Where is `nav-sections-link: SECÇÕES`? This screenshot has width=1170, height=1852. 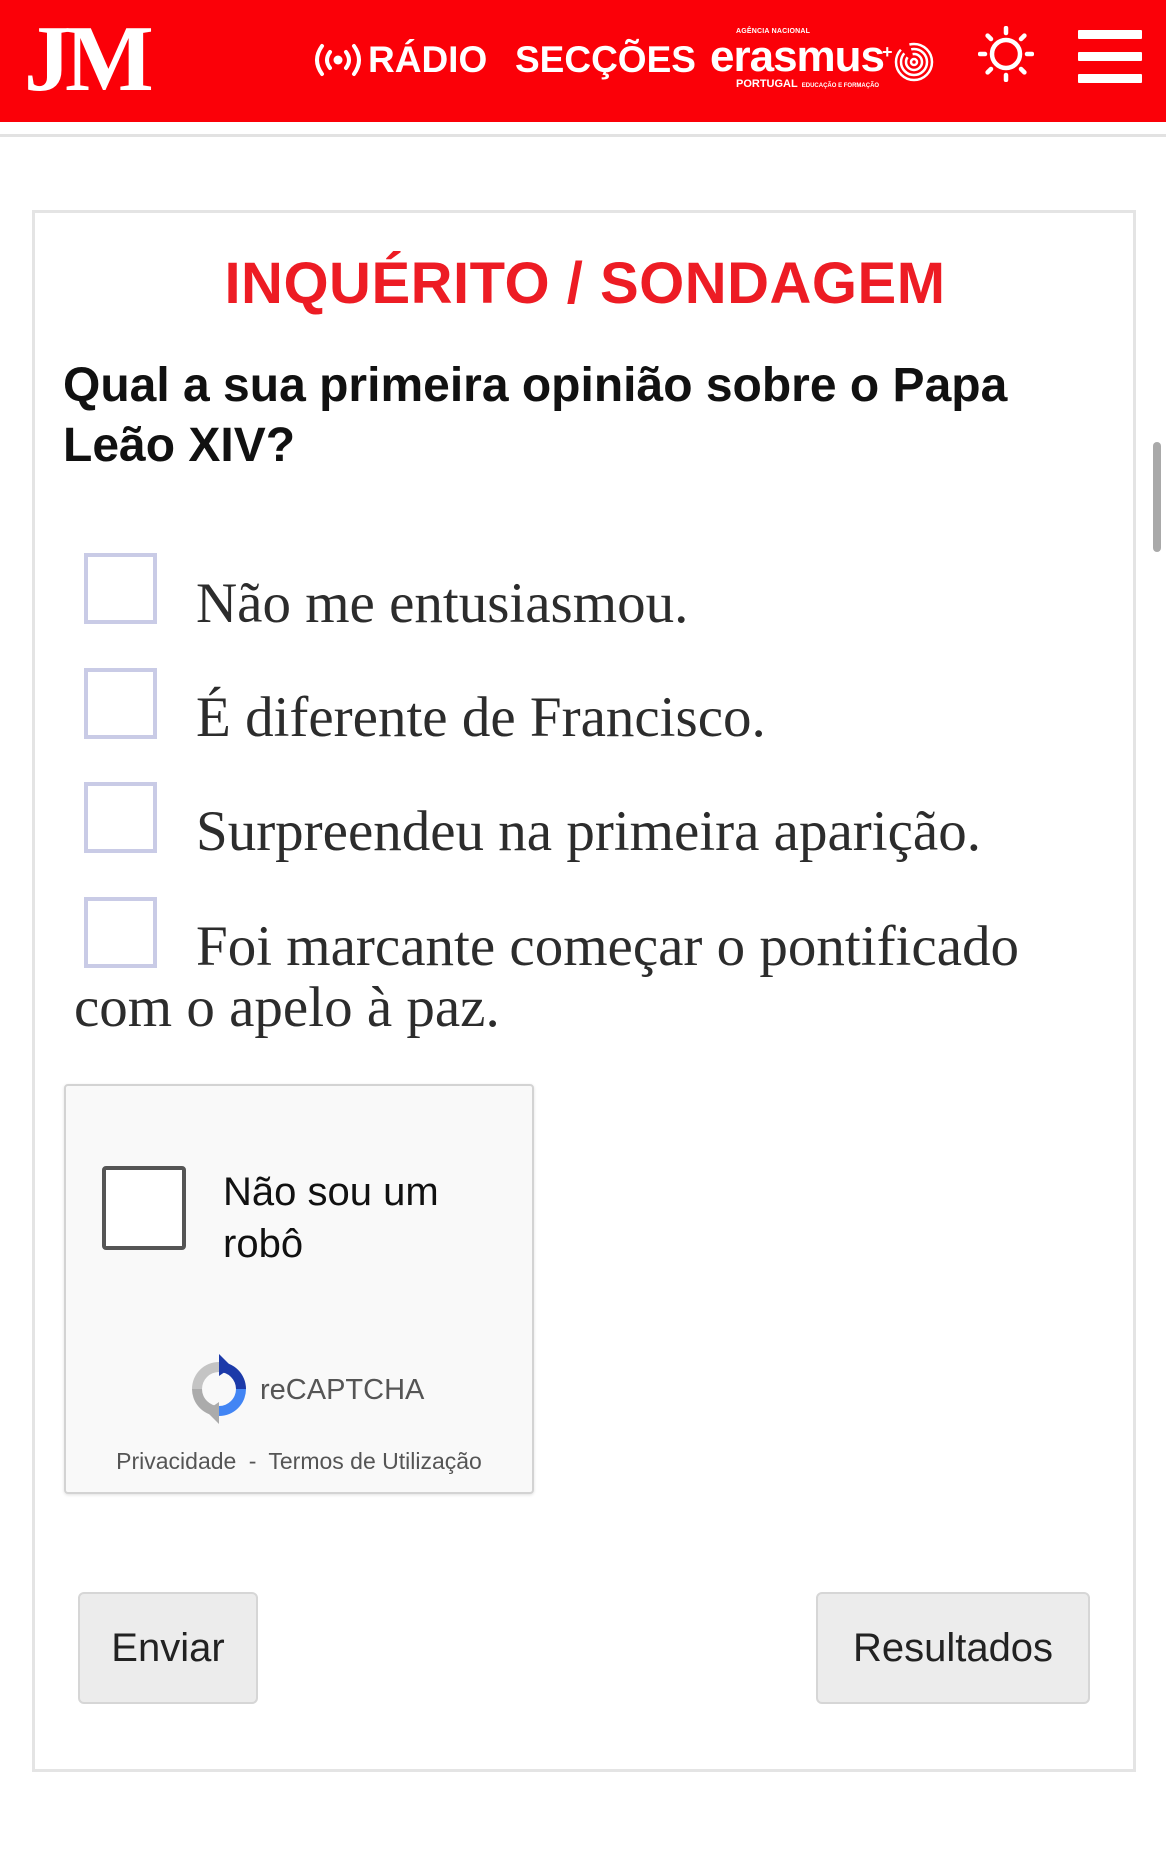
nav-sections-link: SECÇÕES is located at coordinates (605, 60).